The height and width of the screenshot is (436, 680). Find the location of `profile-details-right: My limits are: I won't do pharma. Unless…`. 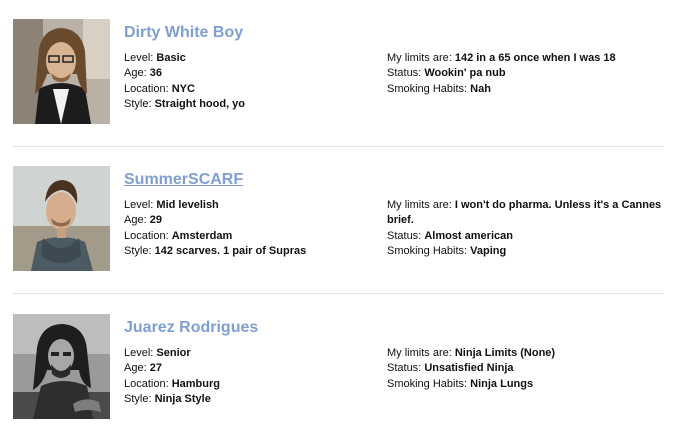

profile-details-right: My limits are: I won't do pharma. Unless… is located at coordinates (524, 228).